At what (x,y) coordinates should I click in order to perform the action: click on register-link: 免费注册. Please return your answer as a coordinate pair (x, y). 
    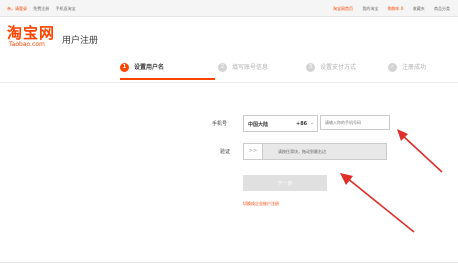
    Looking at the image, I should click on (41, 8).